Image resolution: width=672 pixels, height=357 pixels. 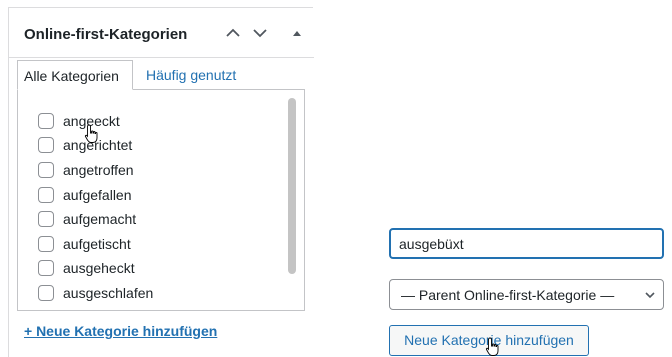 I want to click on new-category-input, so click(x=526, y=243).